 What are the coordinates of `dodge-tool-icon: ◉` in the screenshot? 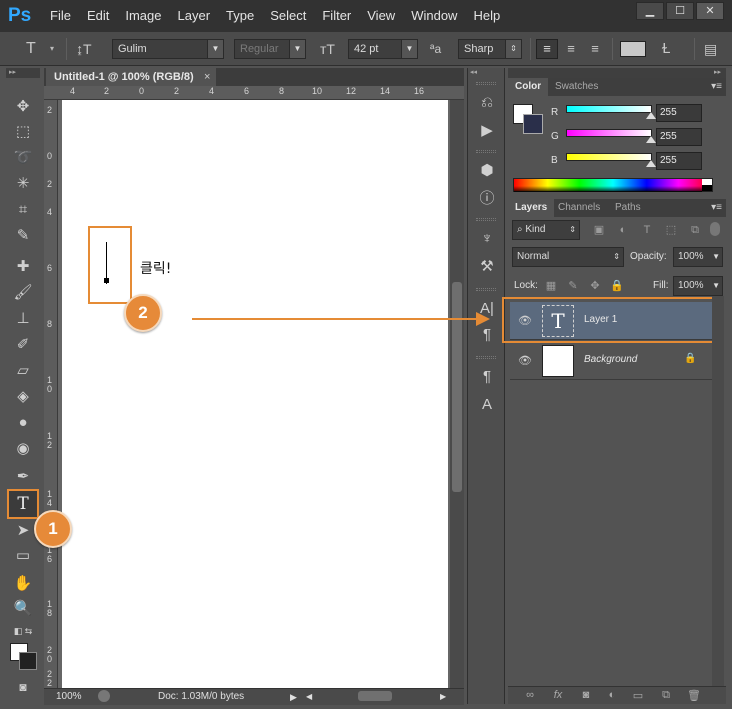 It's located at (23, 449).